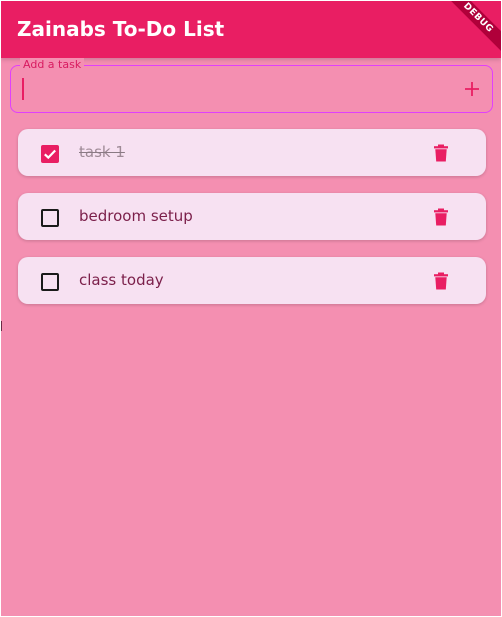  What do you see at coordinates (252, 216) in the screenshot?
I see `task-item: bedroom setup` at bounding box center [252, 216].